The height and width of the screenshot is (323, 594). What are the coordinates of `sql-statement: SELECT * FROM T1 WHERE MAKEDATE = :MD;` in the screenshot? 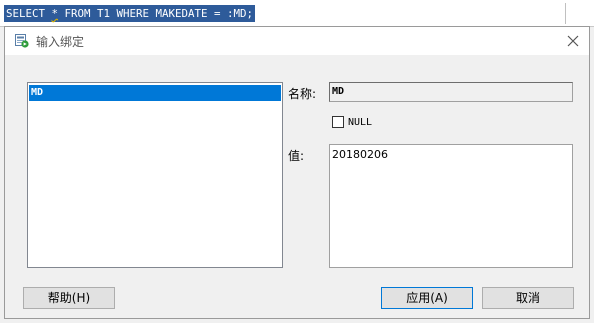 It's located at (130, 13).